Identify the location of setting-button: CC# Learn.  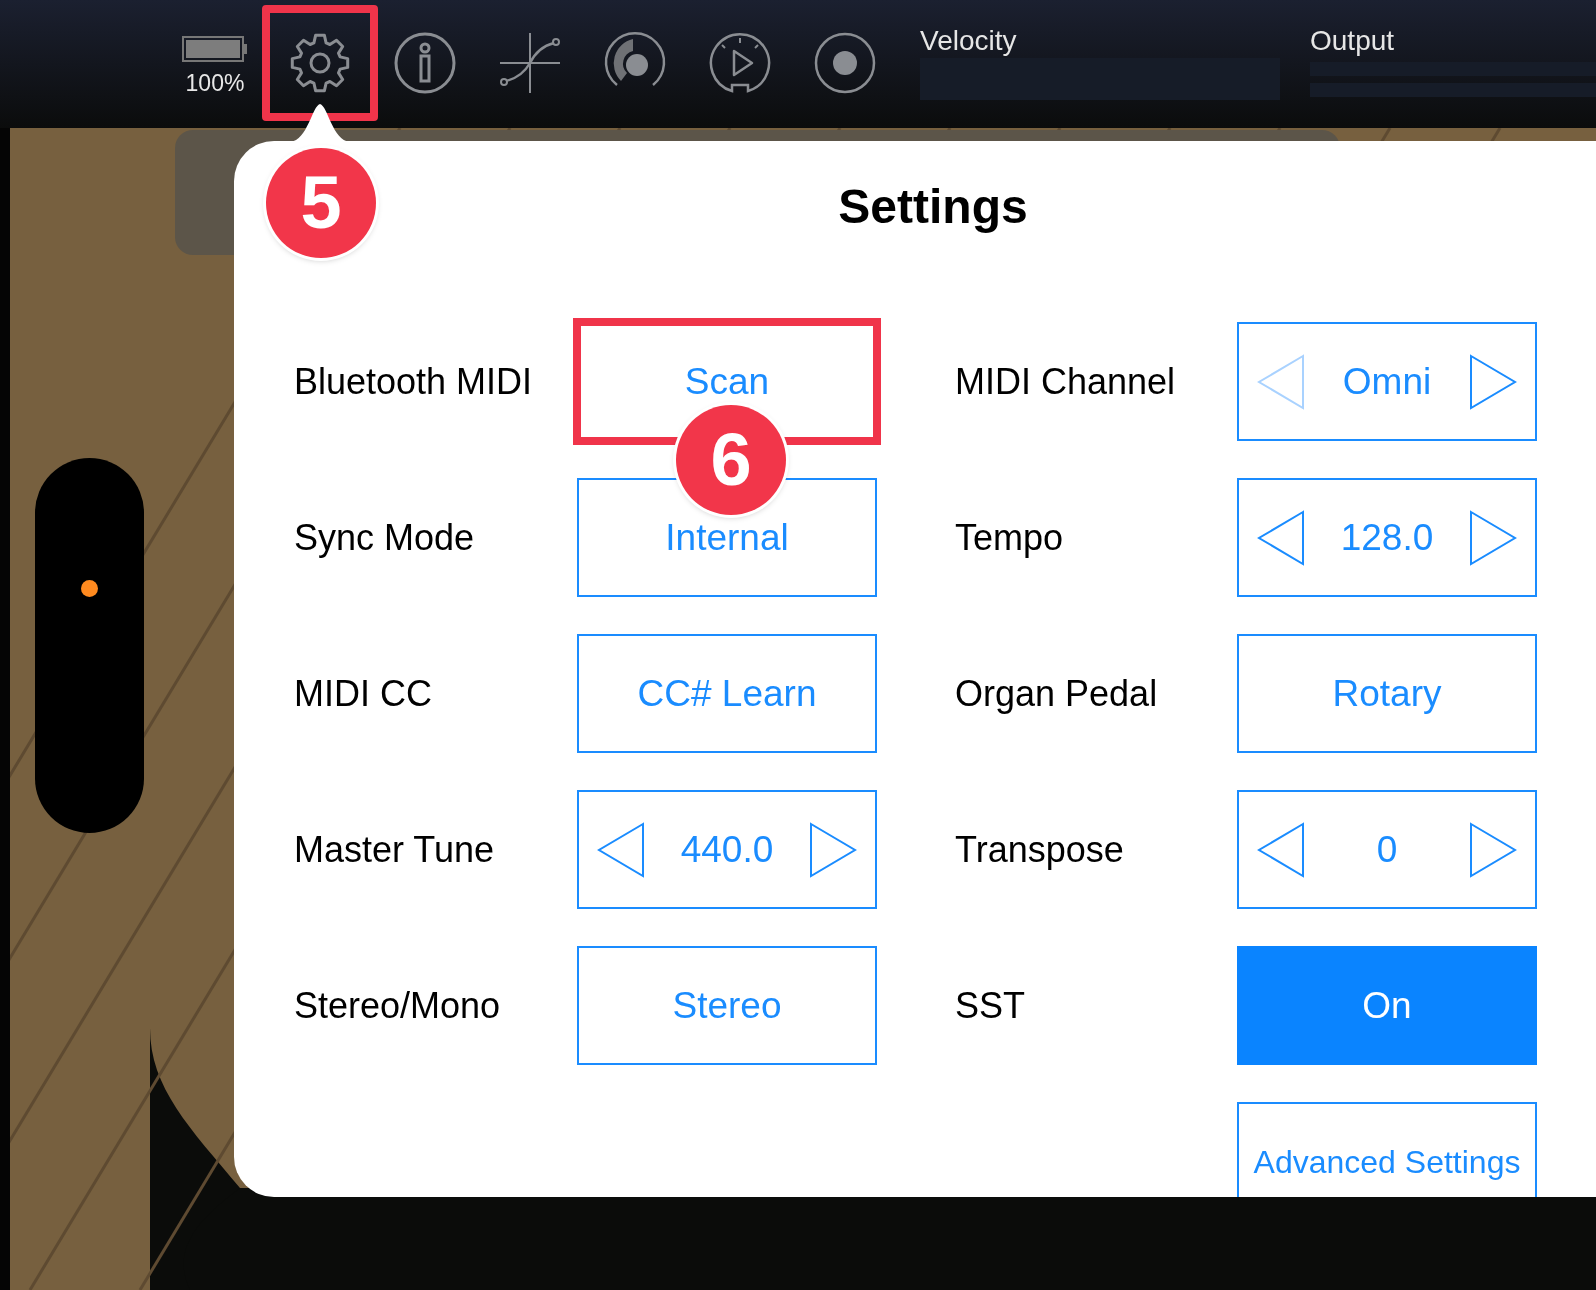
(727, 693).